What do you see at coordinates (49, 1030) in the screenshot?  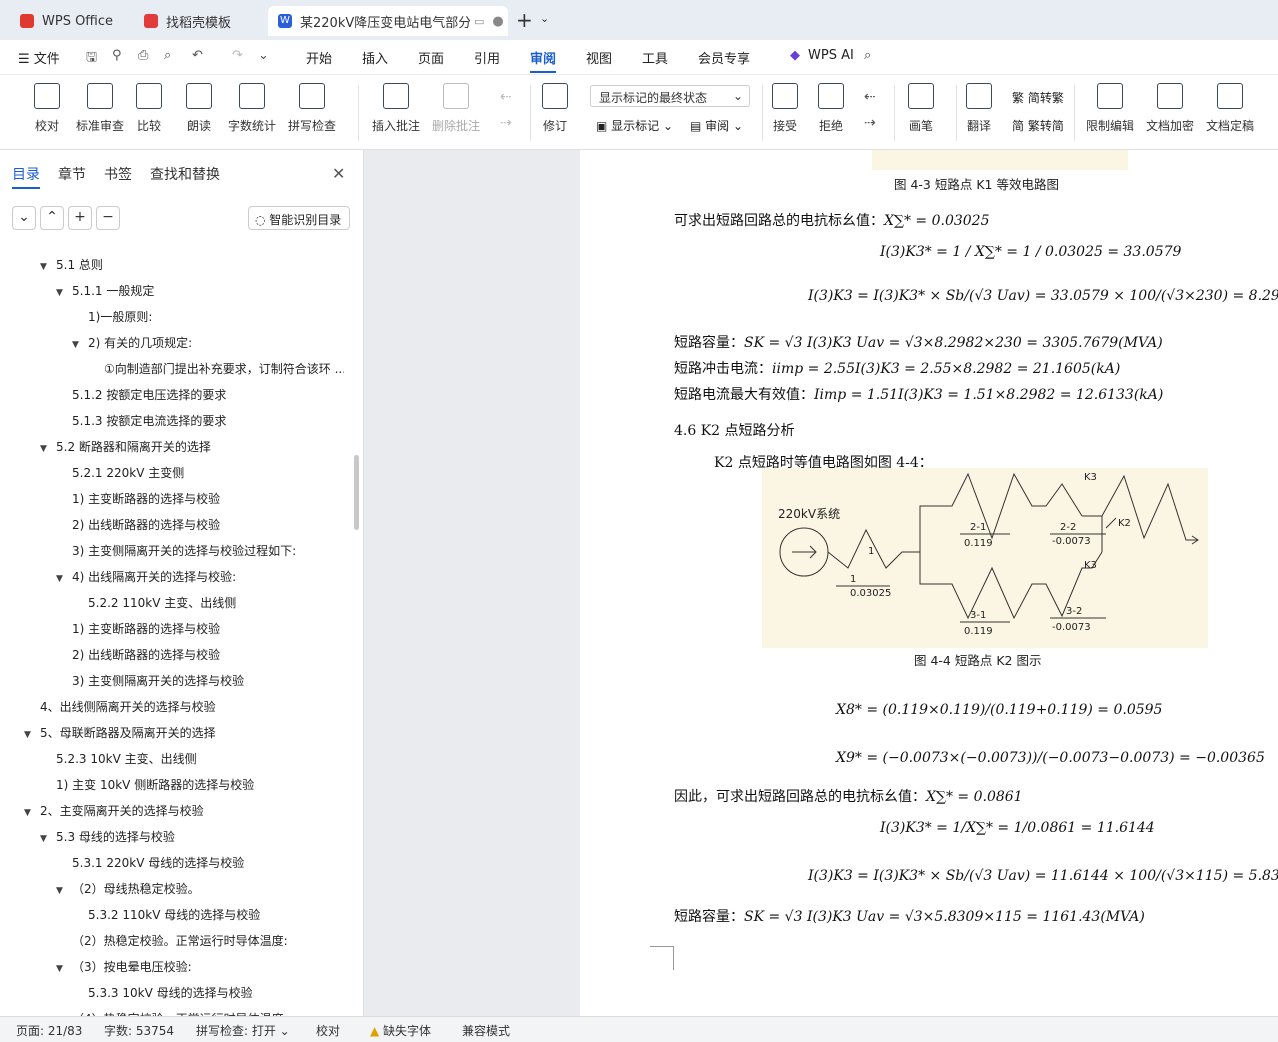 I see `page-indicator: 页面: 21/83` at bounding box center [49, 1030].